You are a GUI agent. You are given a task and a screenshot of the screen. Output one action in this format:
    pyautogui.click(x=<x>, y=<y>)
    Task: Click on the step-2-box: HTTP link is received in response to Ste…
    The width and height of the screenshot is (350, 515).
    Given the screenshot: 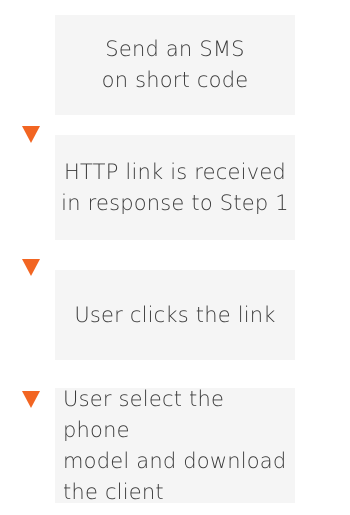 What is the action you would take?
    pyautogui.click(x=175, y=187)
    